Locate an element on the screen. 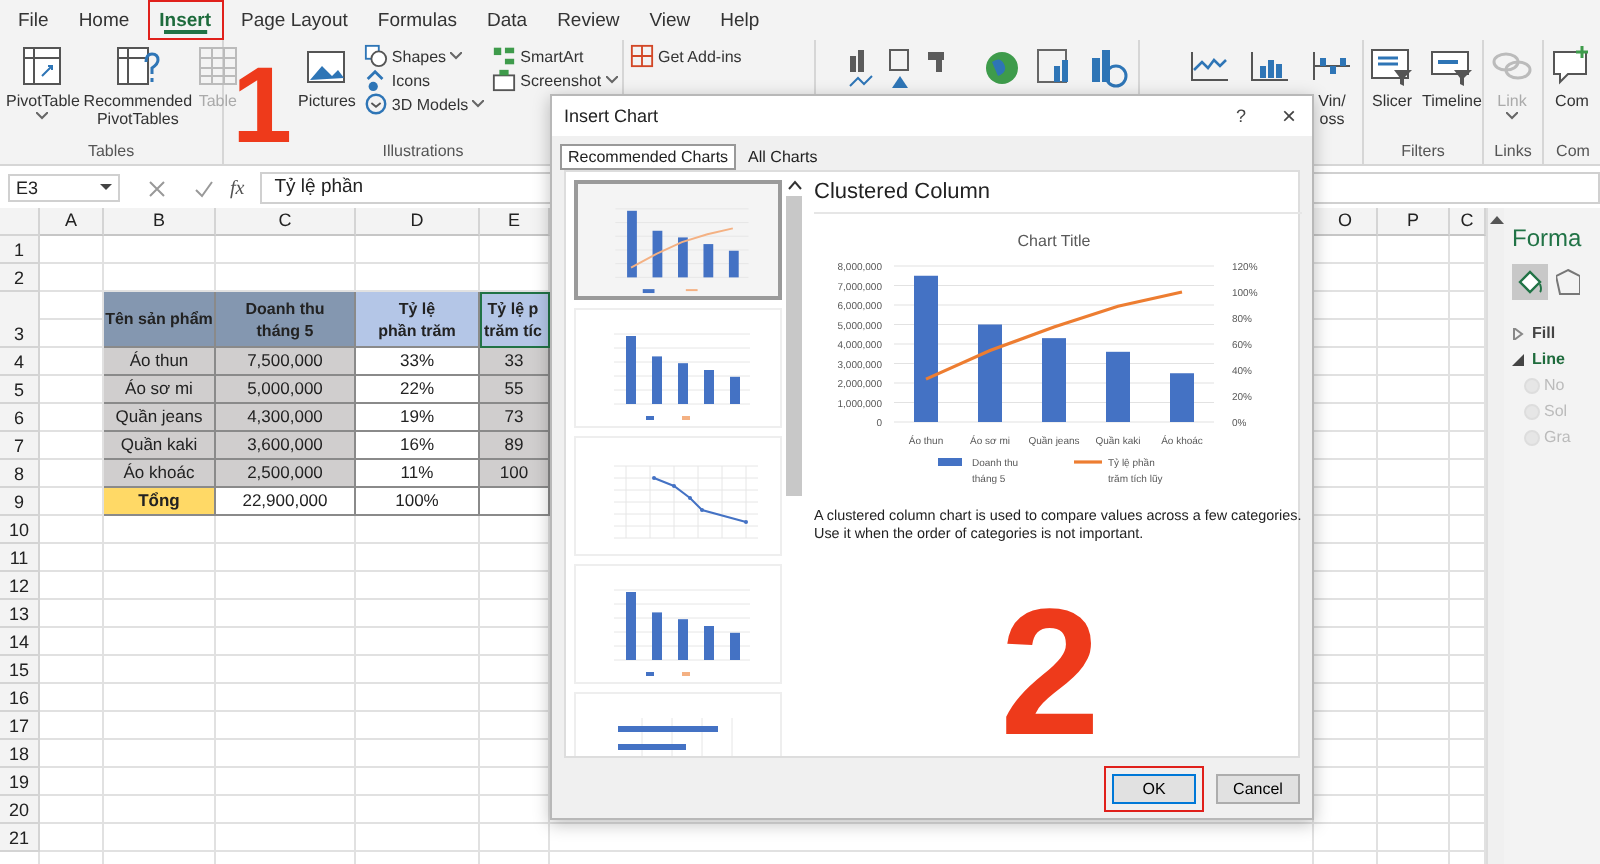  column-header: B is located at coordinates (160, 222).